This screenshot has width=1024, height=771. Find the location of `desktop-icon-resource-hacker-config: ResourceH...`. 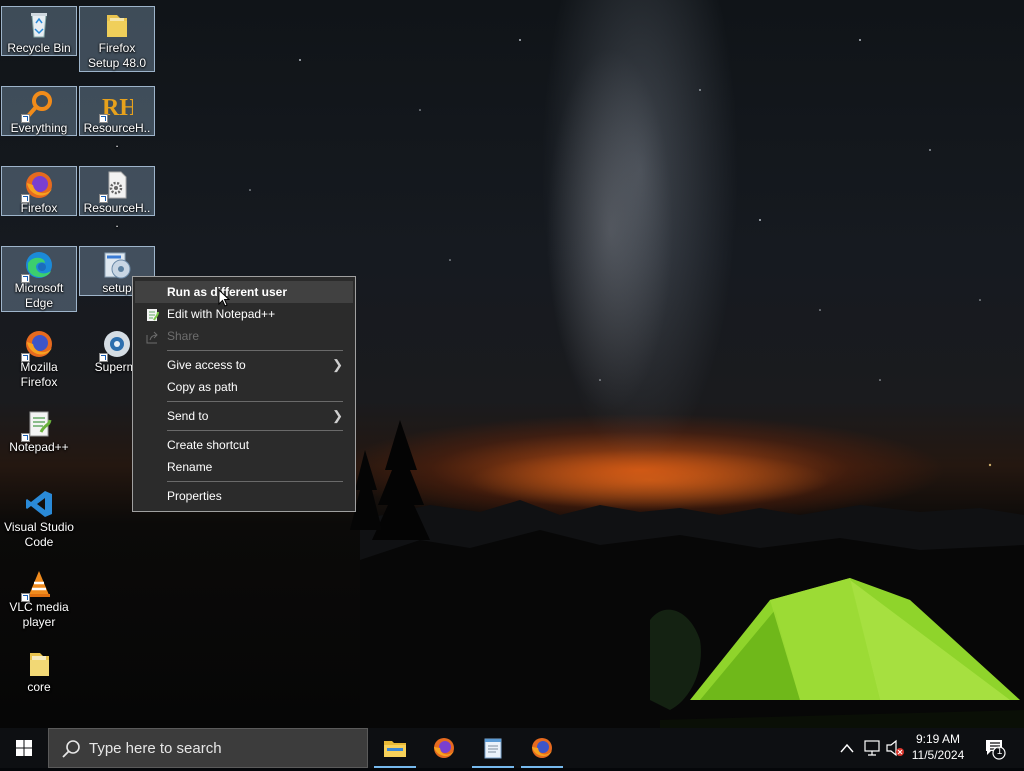

desktop-icon-resource-hacker-config: ResourceH... is located at coordinates (117, 198).